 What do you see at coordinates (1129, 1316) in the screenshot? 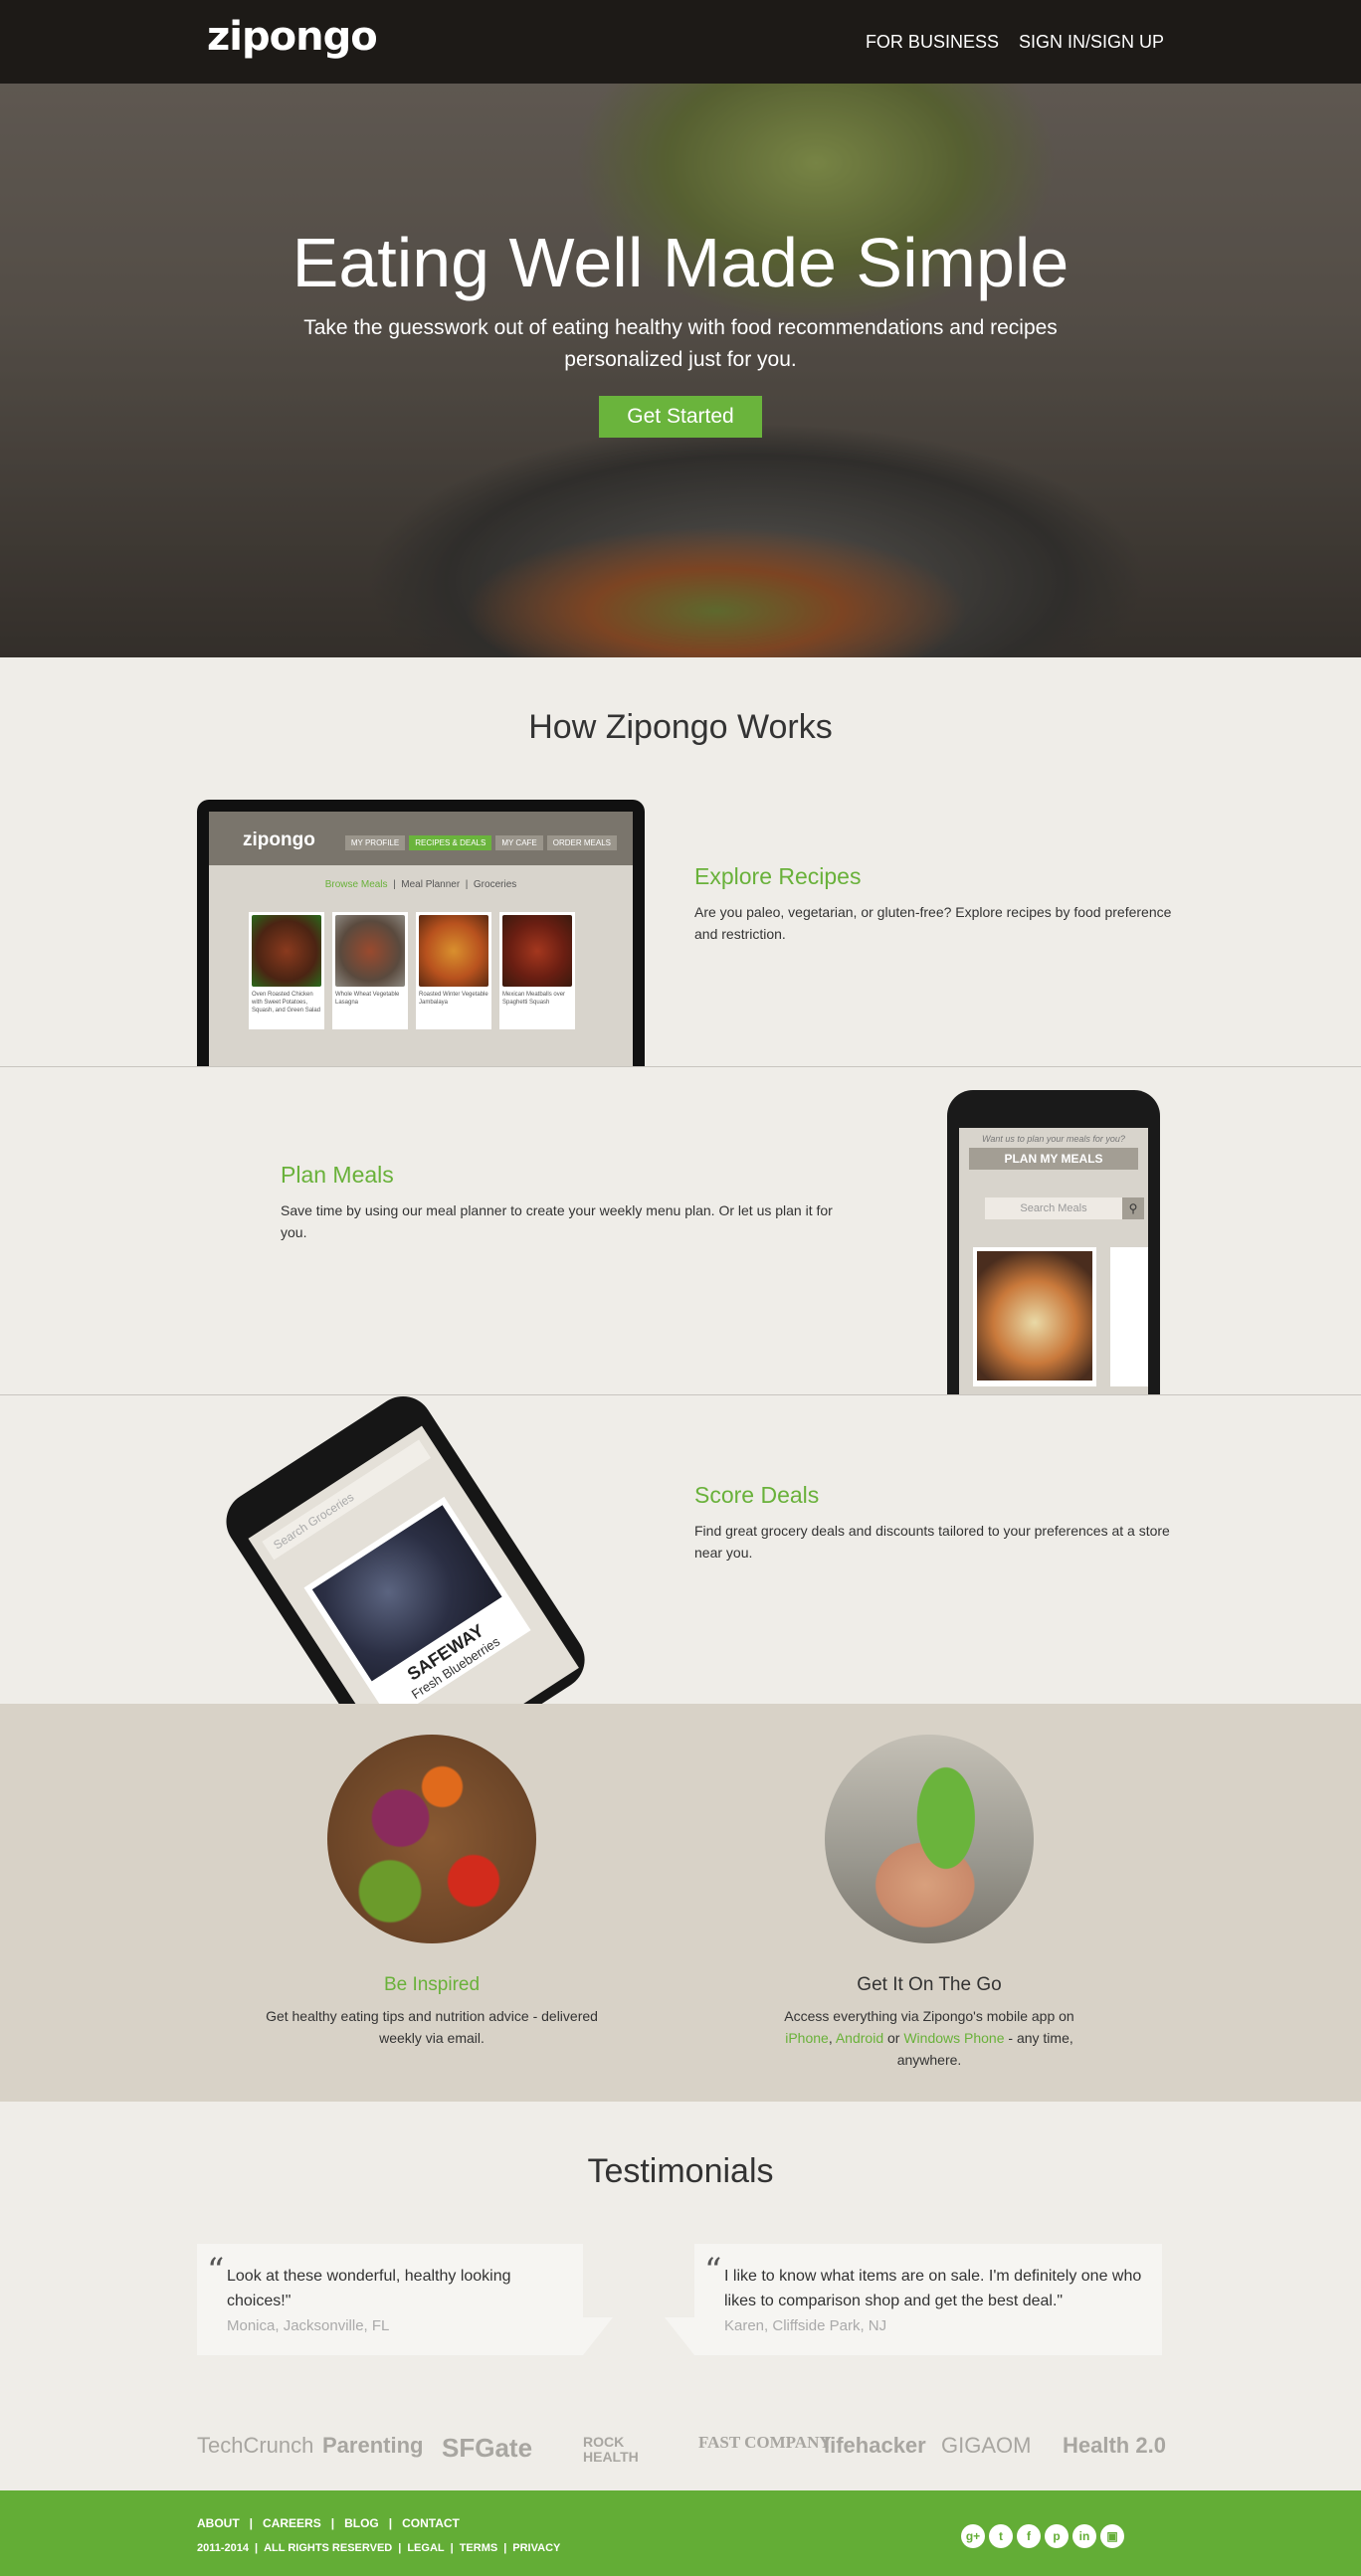
I see `phone-meal-card` at bounding box center [1129, 1316].